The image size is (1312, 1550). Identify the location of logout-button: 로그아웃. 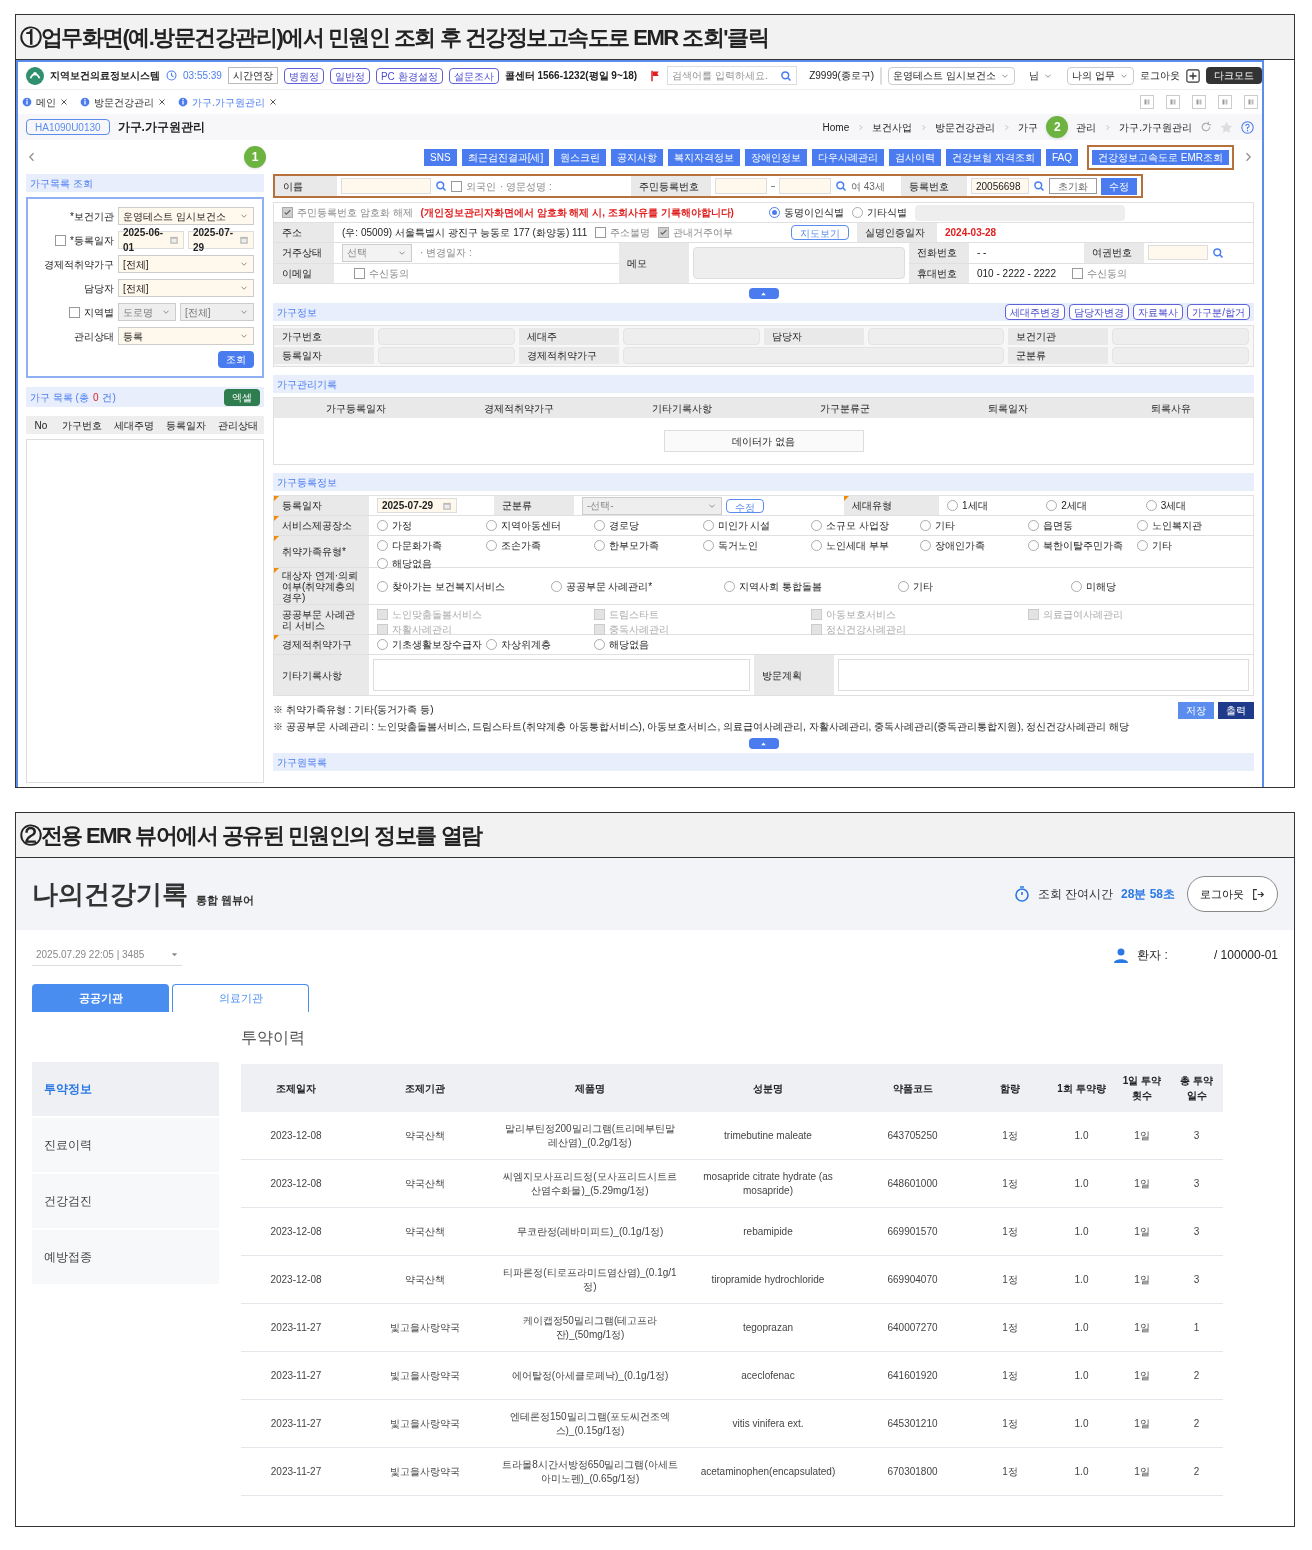
(1232, 894).